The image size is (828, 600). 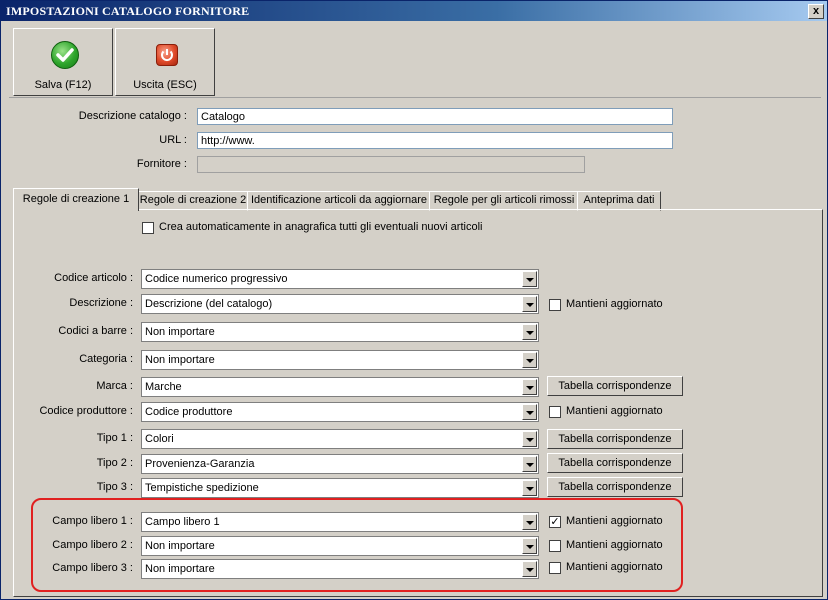 What do you see at coordinates (340, 464) in the screenshot?
I see `tipo-2-select: Provenienza-Garanzia` at bounding box center [340, 464].